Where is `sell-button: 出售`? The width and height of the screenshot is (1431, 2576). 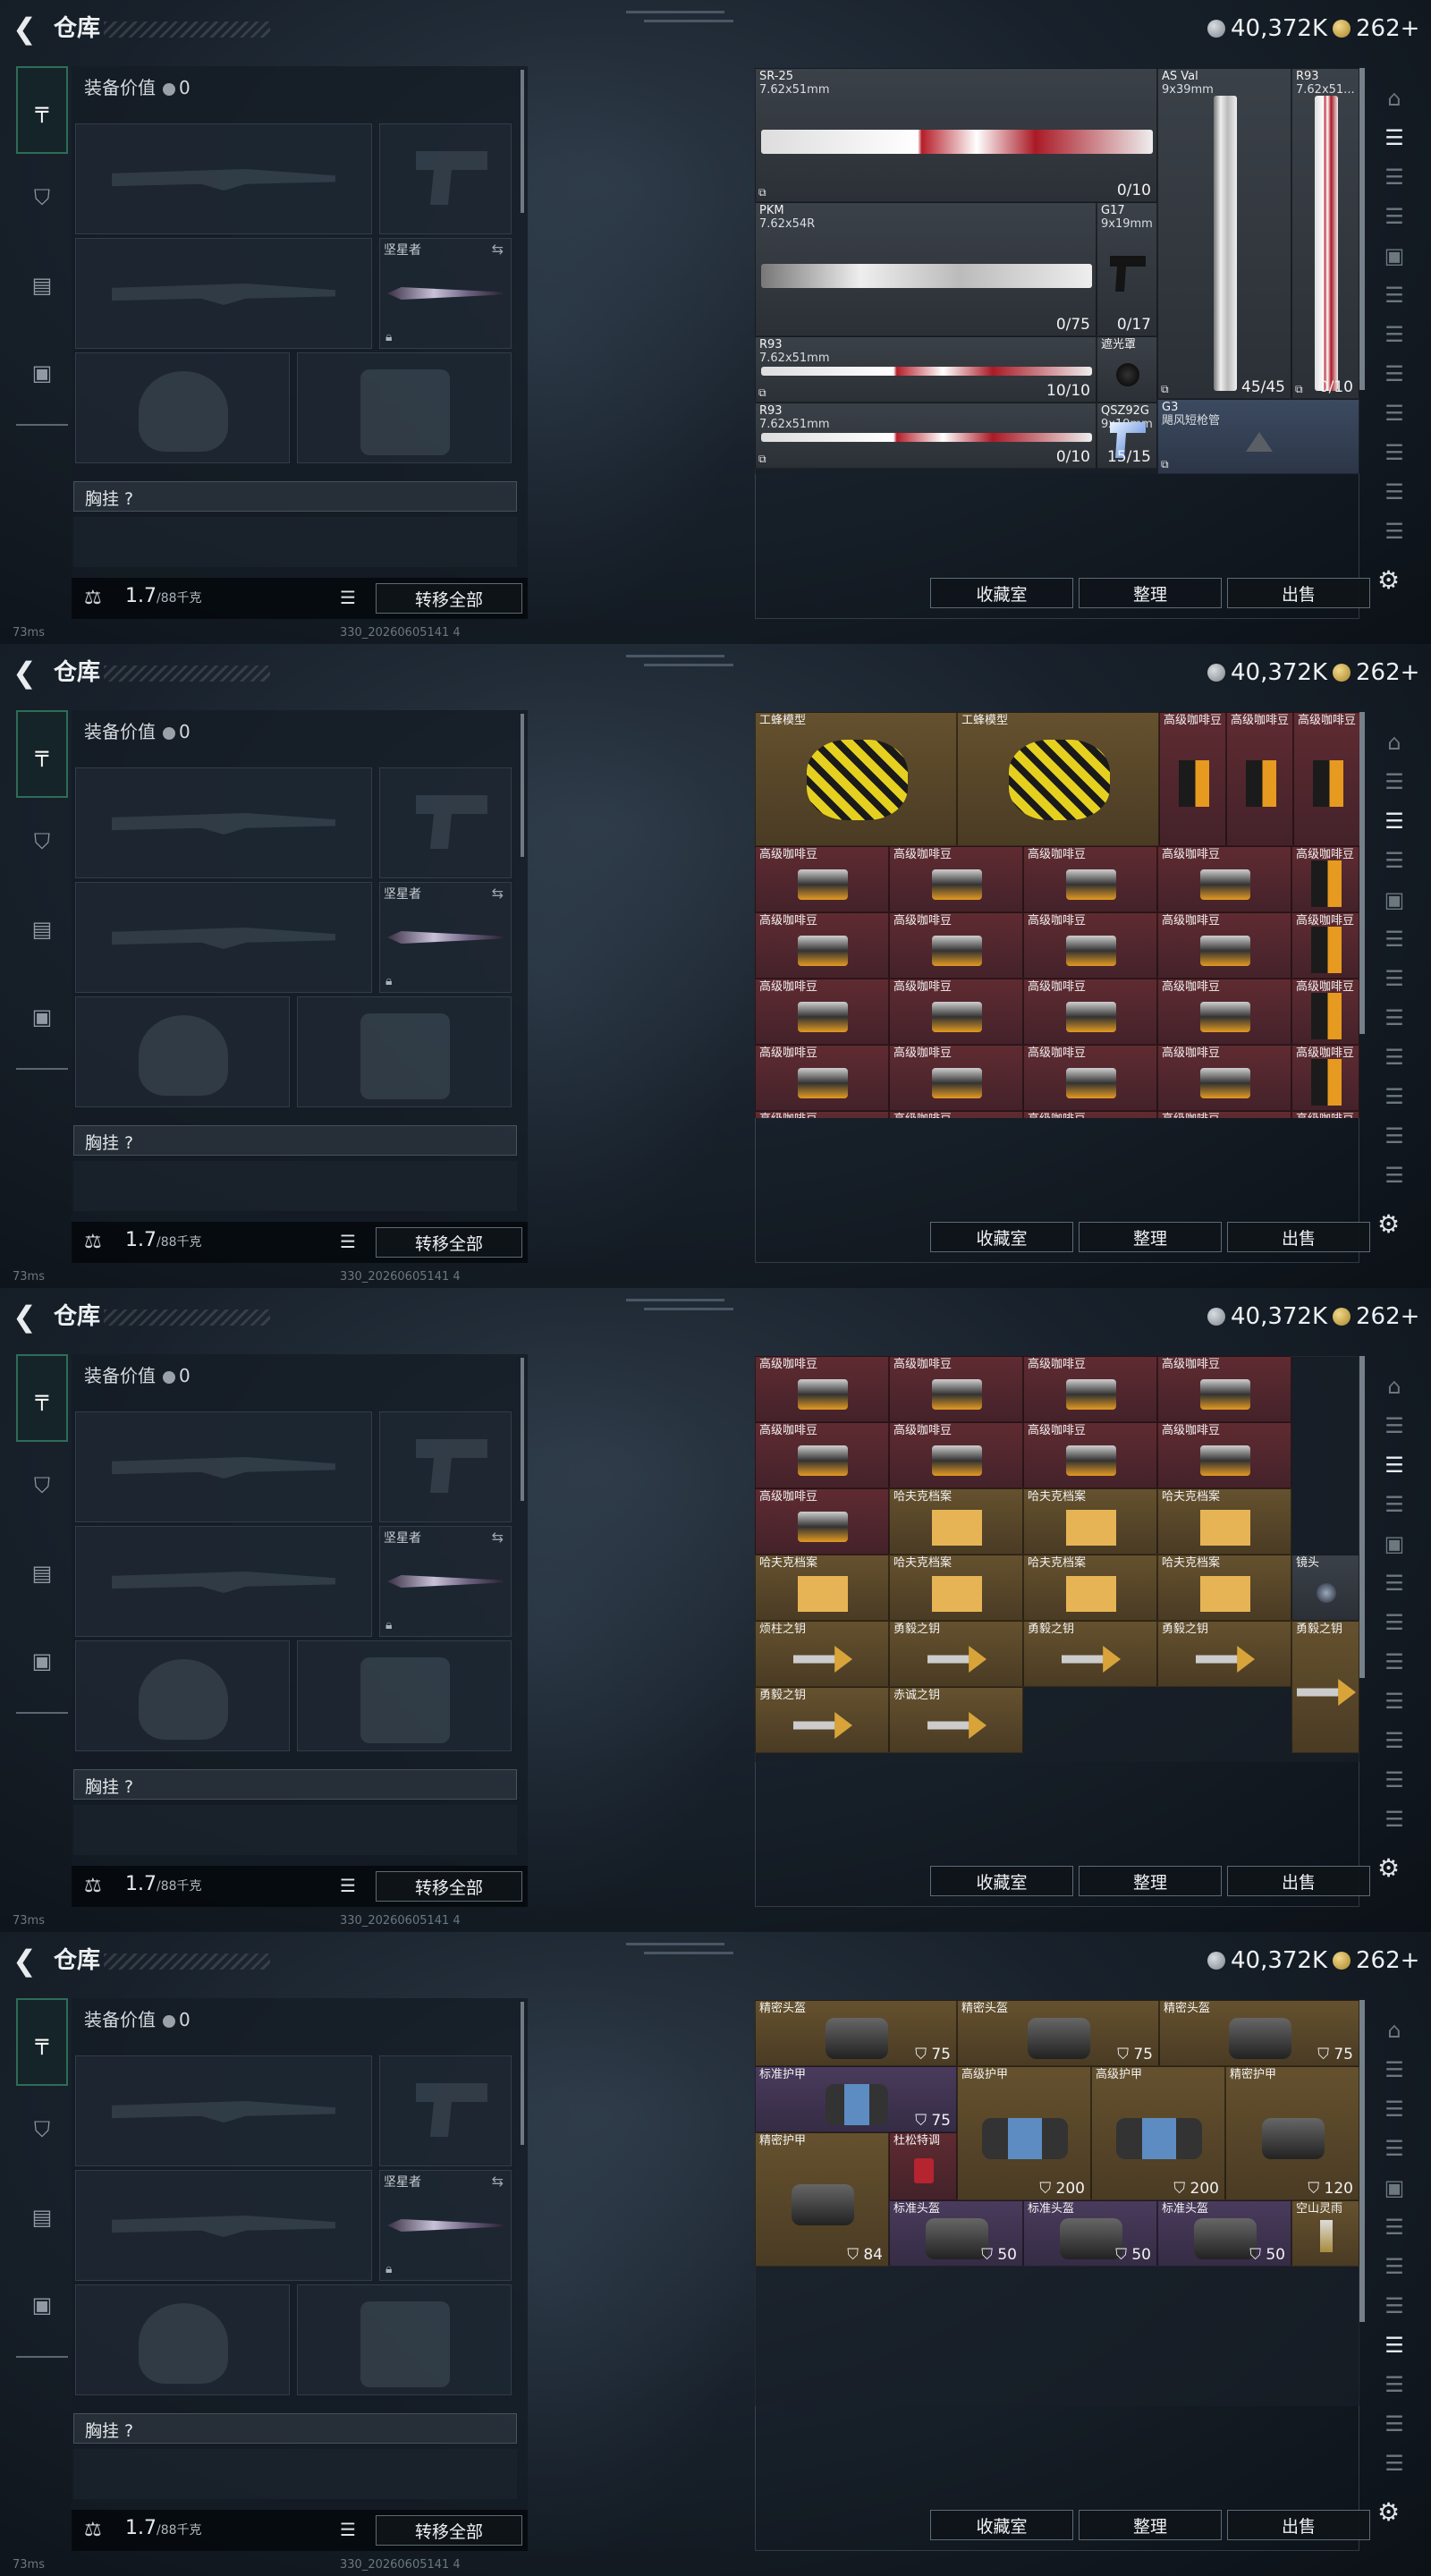 sell-button: 出售 is located at coordinates (1299, 2525).